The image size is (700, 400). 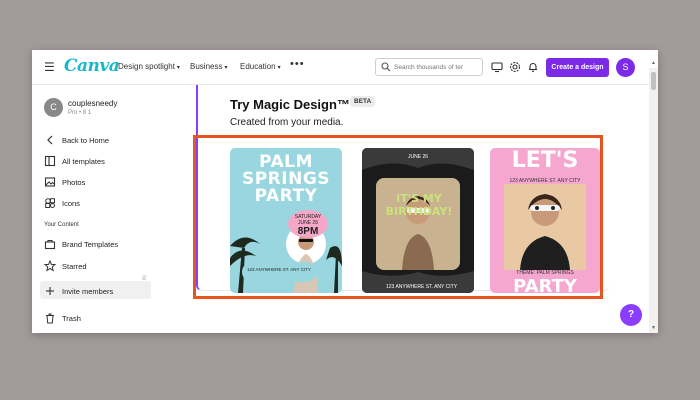 What do you see at coordinates (92, 103) in the screenshot?
I see `username: couplesneedy` at bounding box center [92, 103].